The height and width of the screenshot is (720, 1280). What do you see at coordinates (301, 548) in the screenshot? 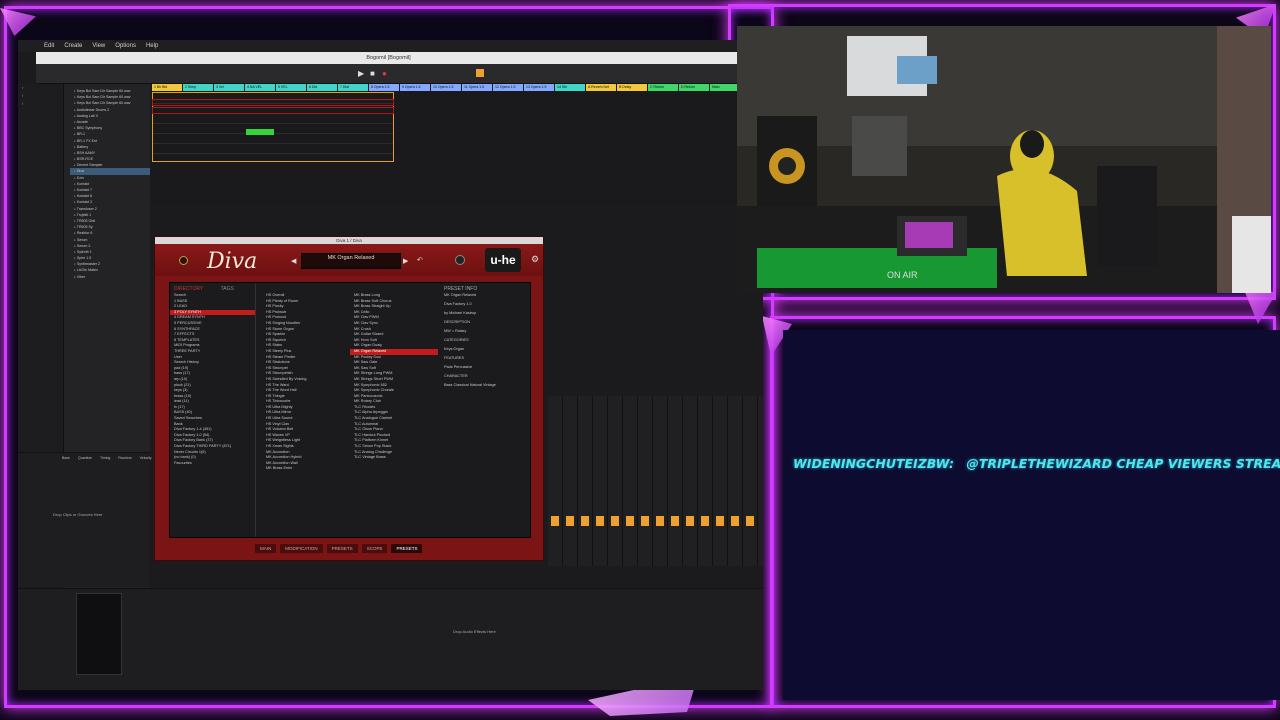
I see `diva-tab: MODIFICATION` at bounding box center [301, 548].